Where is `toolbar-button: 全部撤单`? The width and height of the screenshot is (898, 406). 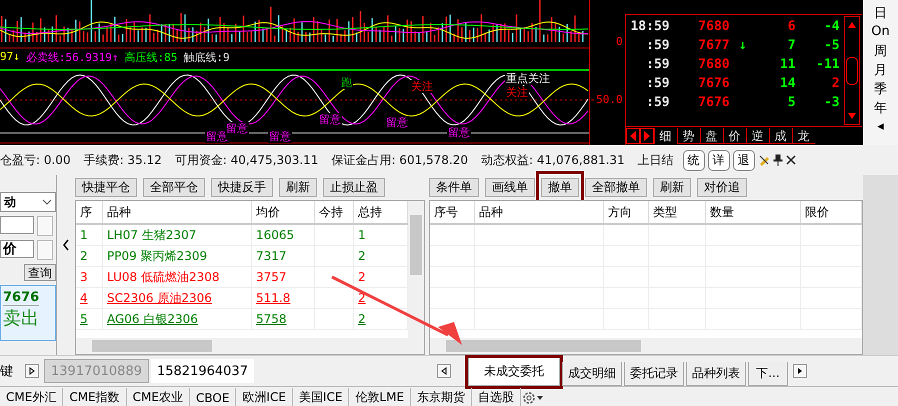 toolbar-button: 全部撤单 is located at coordinates (616, 187).